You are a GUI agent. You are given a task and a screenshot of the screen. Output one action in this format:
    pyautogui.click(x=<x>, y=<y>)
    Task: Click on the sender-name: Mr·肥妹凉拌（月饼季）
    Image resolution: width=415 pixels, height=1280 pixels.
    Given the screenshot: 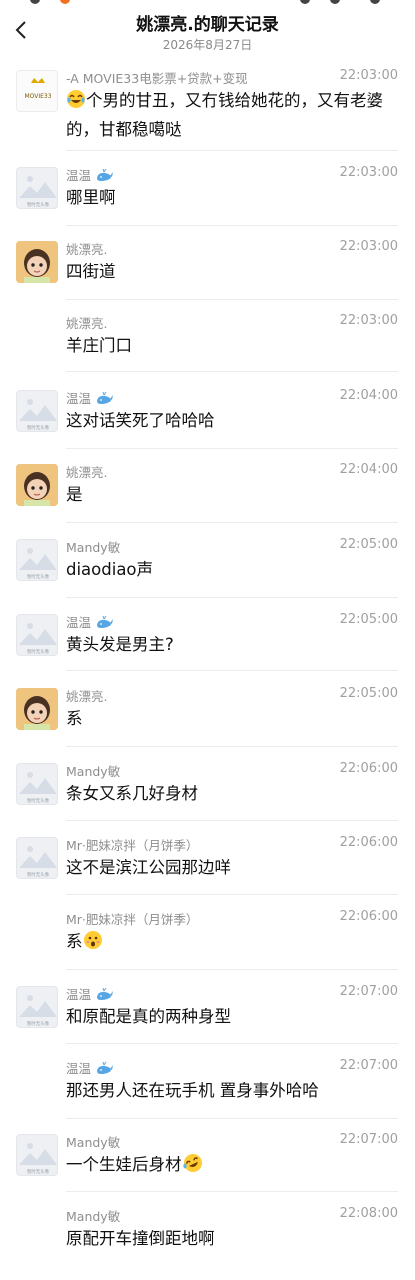 What is the action you would take?
    pyautogui.click(x=132, y=918)
    